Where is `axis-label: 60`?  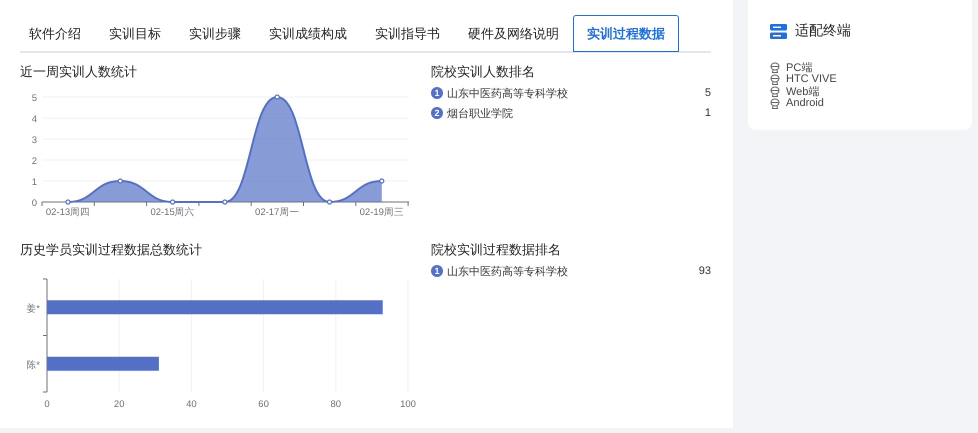 axis-label: 60 is located at coordinates (263, 404).